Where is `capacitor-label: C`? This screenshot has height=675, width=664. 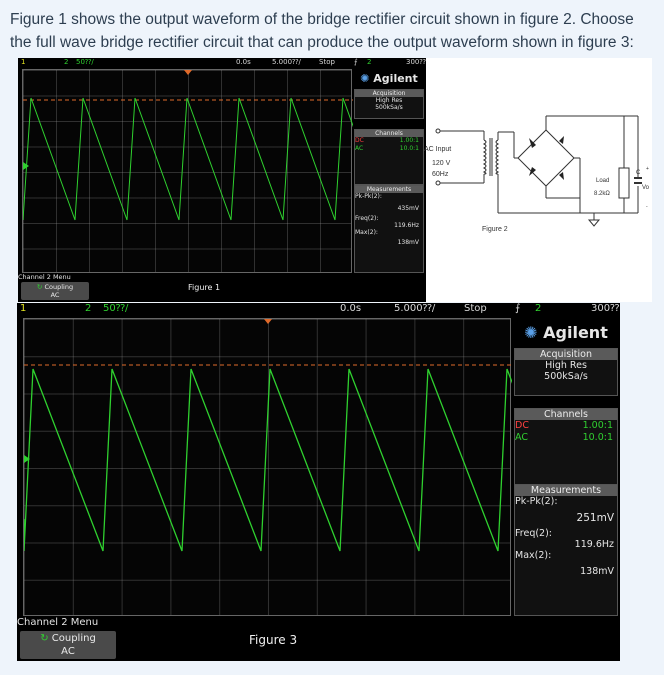
capacitor-label: C is located at coordinates (638, 173).